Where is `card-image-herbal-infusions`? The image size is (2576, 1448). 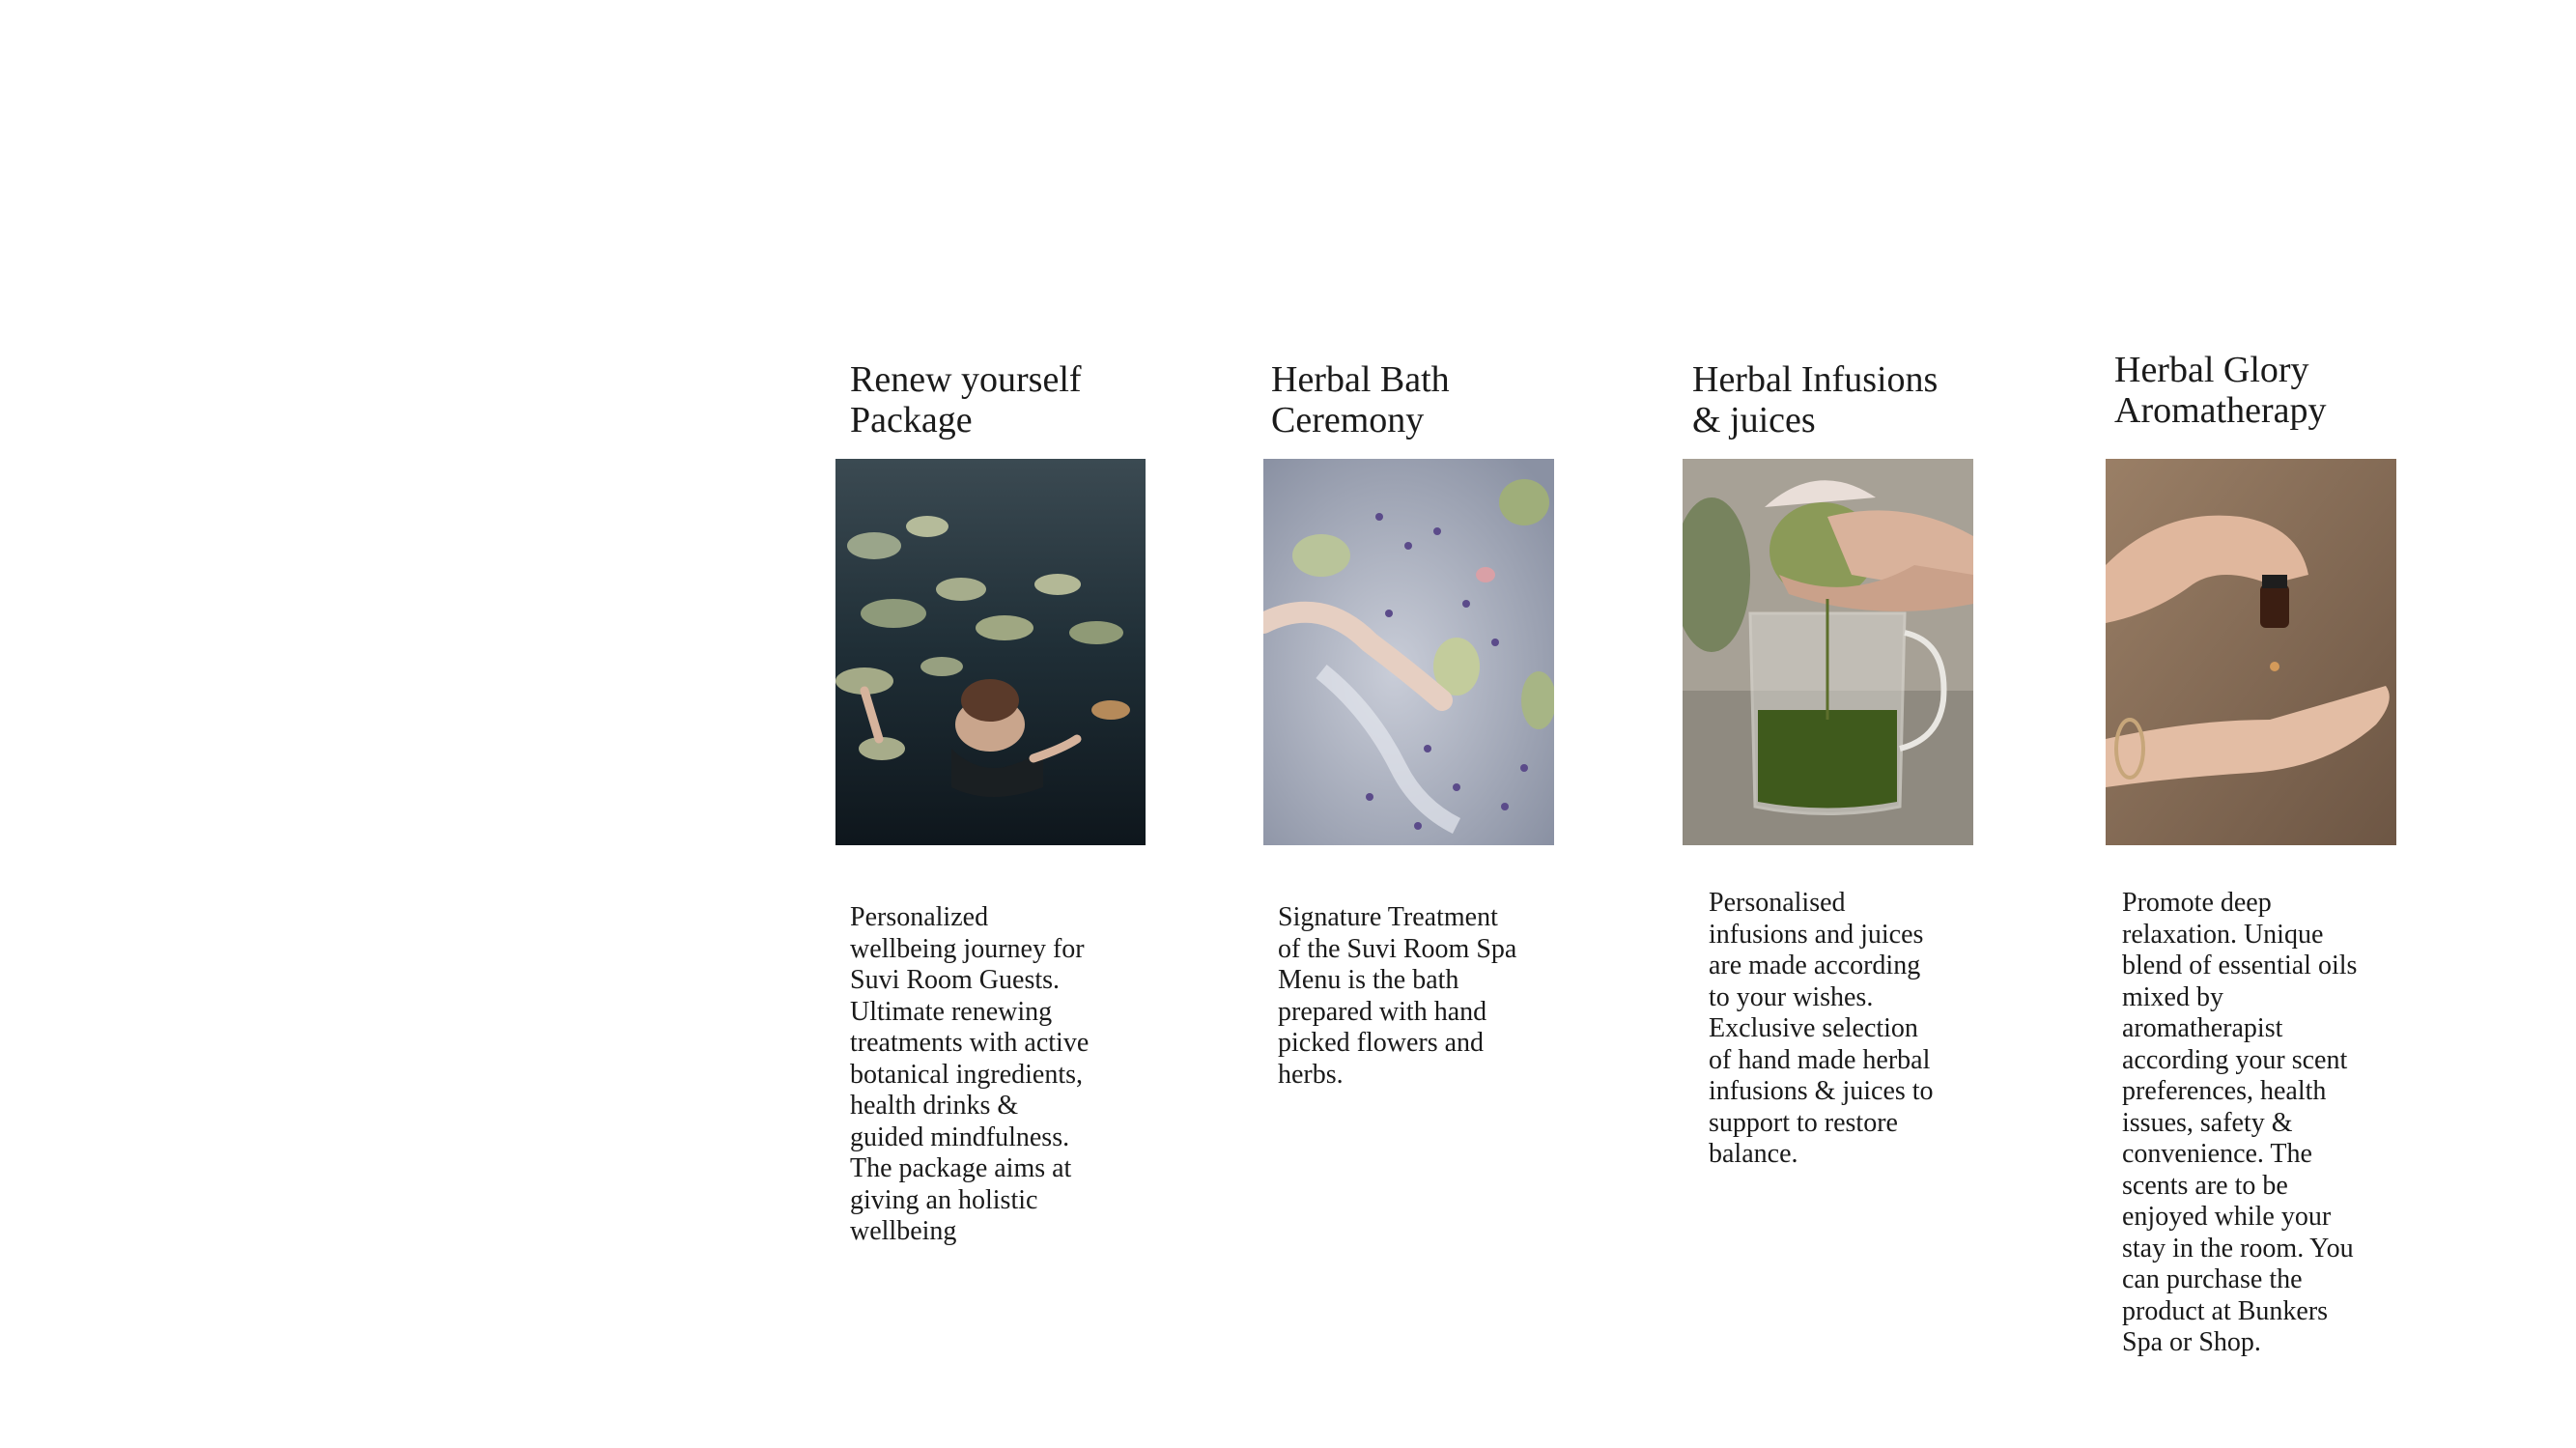
card-image-herbal-infusions is located at coordinates (1828, 652).